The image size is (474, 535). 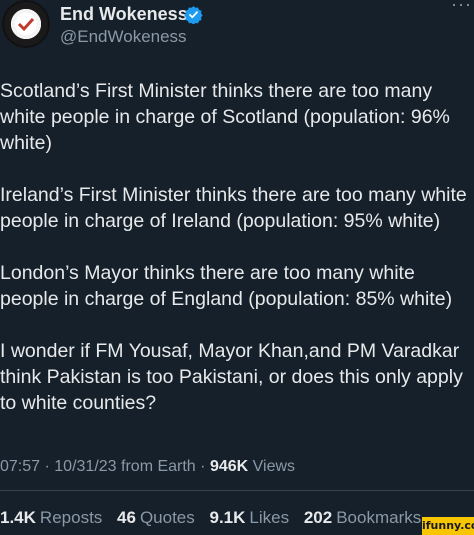 I want to click on views-count: 946K, so click(x=229, y=466).